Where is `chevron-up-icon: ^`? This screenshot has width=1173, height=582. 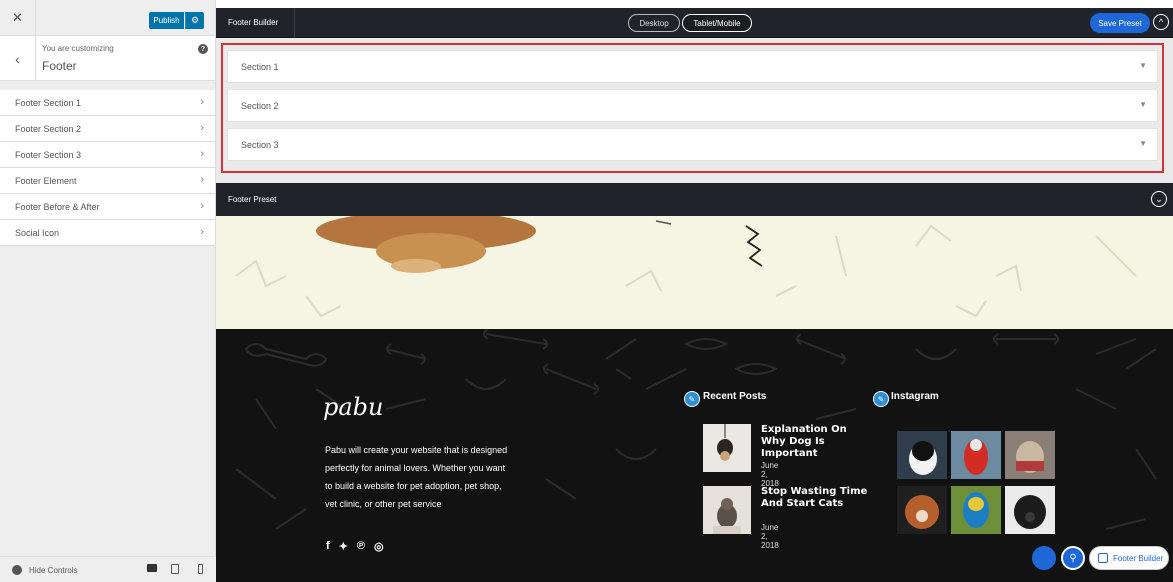
chevron-up-icon: ^ is located at coordinates (1161, 22).